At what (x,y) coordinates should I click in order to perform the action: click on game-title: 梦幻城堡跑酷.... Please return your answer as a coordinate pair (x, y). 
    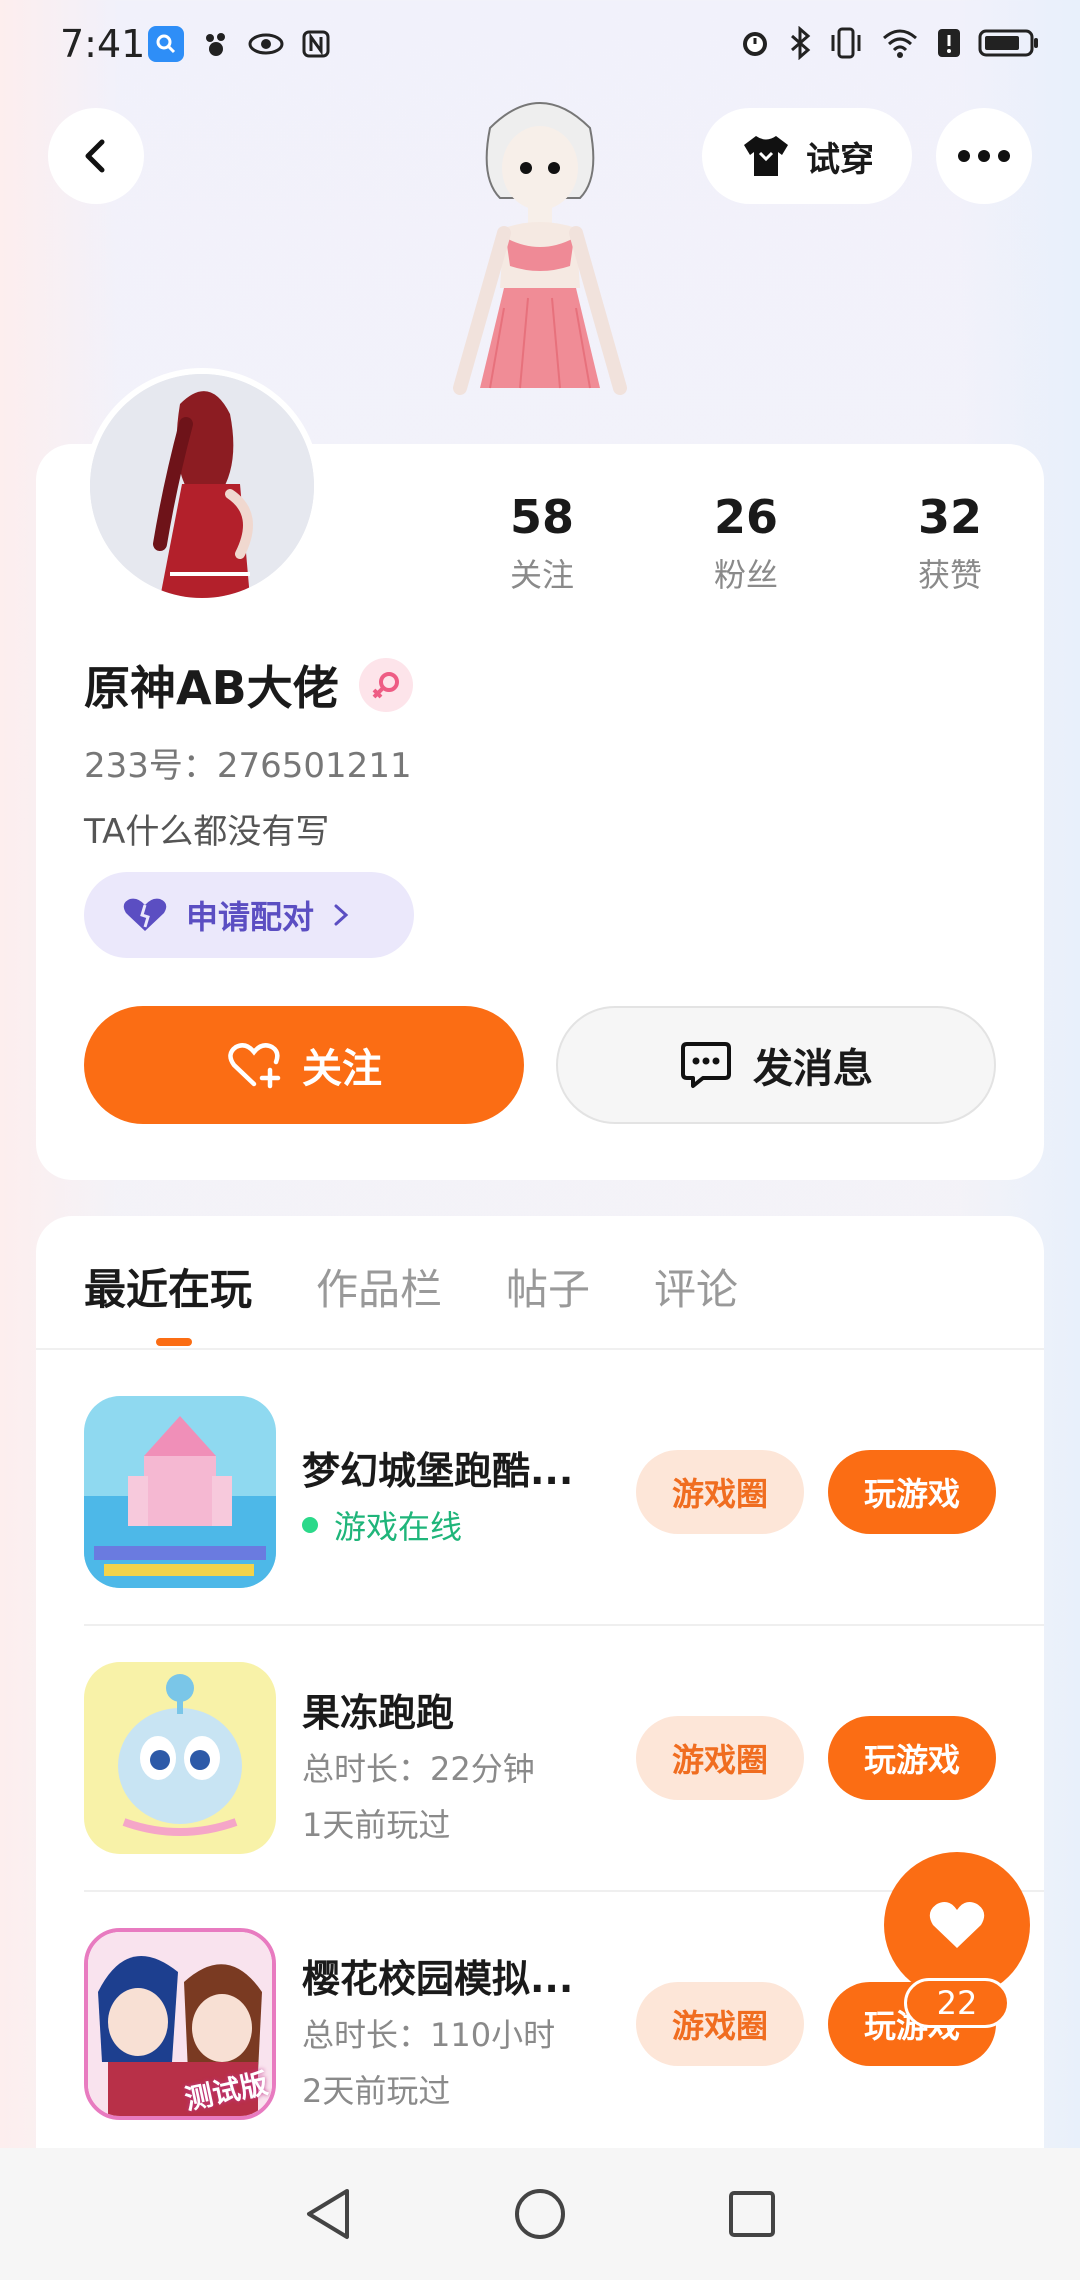
    Looking at the image, I should click on (438, 1471).